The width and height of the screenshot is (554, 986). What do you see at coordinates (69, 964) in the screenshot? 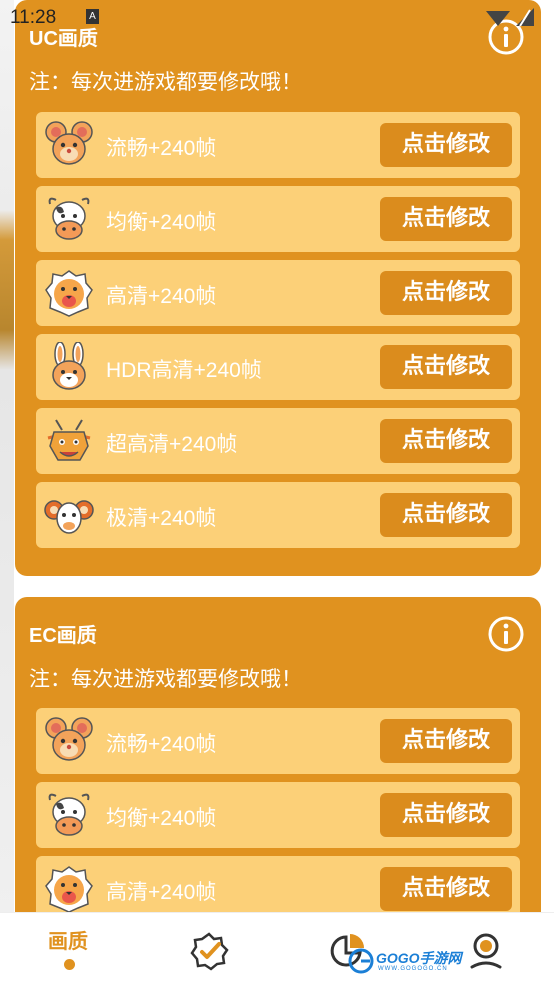
I see `active-indicator-dot` at bounding box center [69, 964].